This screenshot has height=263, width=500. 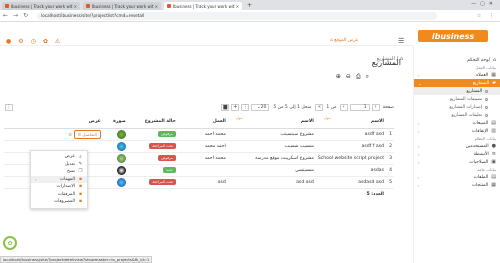 I want to click on menu-item-attachments: ▪ المرفقات, so click(x=59, y=195).